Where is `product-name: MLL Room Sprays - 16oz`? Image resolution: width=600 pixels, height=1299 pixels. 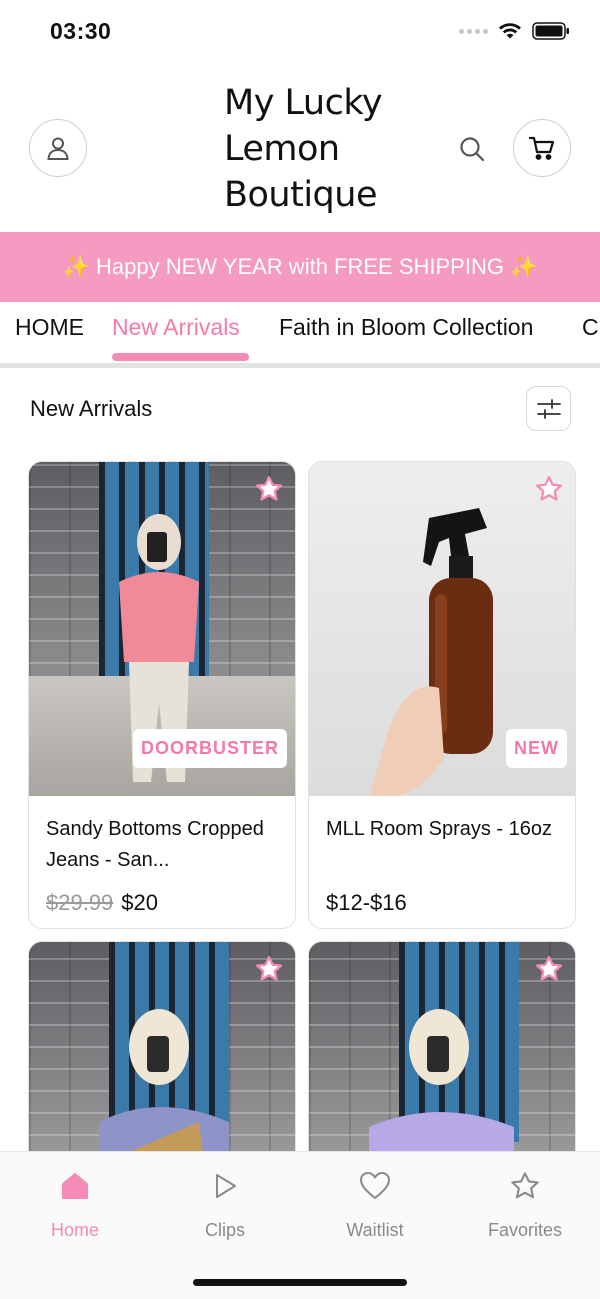
product-name: MLL Room Sprays - 16oz is located at coordinates (439, 829).